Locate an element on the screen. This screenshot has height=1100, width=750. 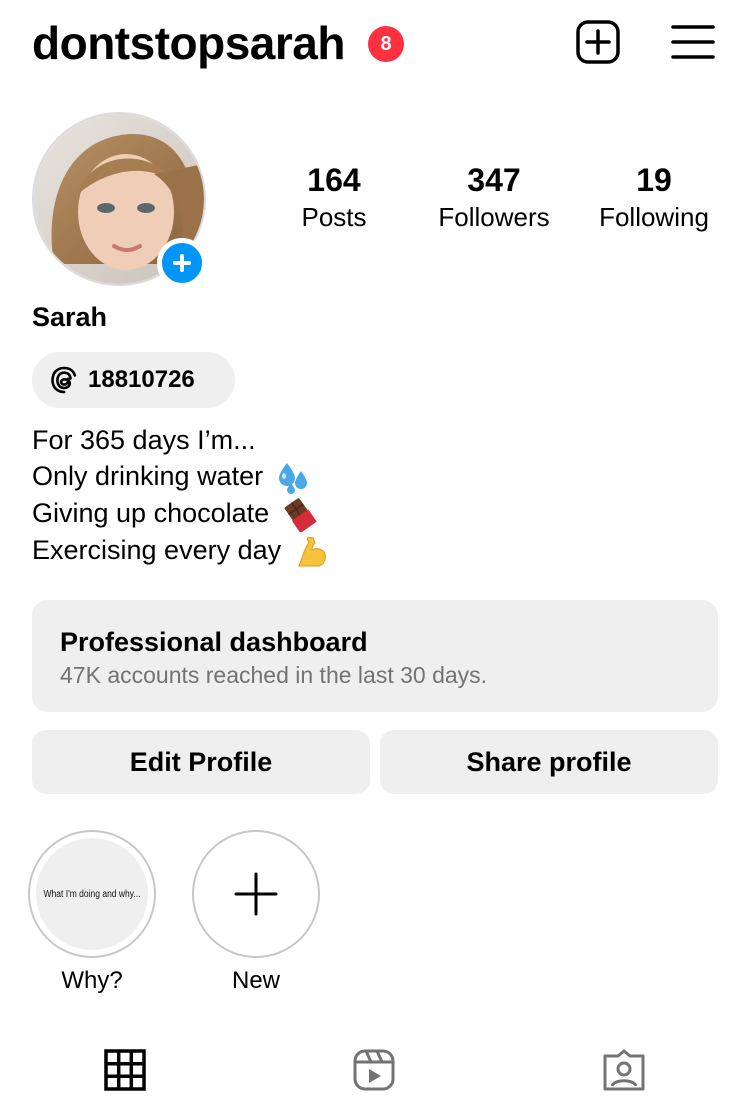
profile-avatar-container is located at coordinates (119, 200).